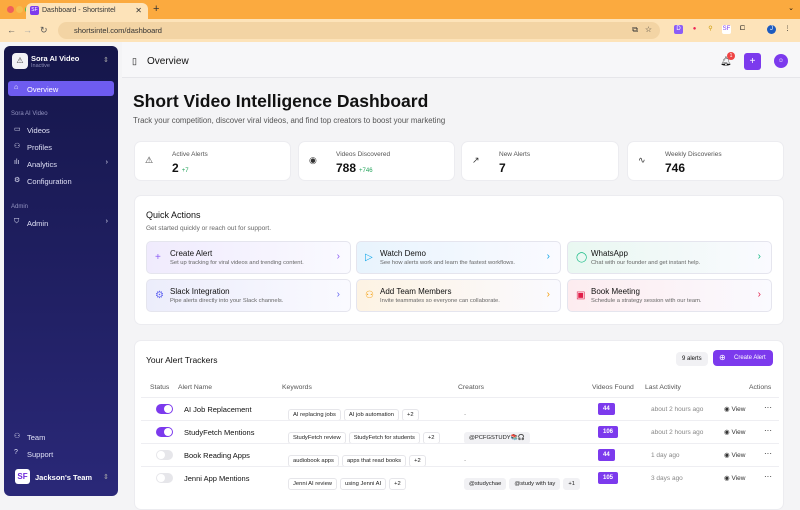 This screenshot has height=510, width=800. Describe the element at coordinates (16, 452) in the screenshot. I see `help-icon: ?` at that location.